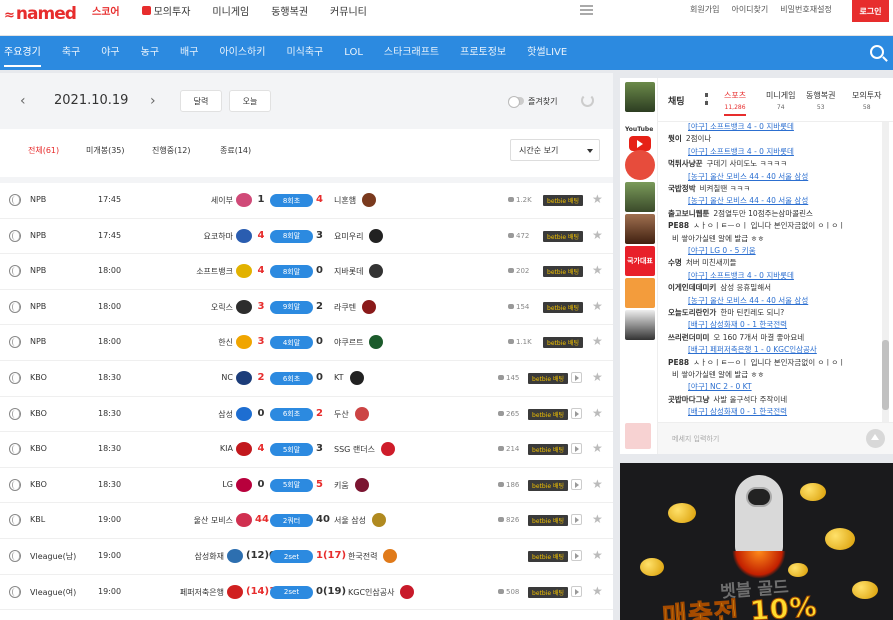  Describe the element at coordinates (483, 53) in the screenshot. I see `sport-tab-9: 프로토정보` at that location.